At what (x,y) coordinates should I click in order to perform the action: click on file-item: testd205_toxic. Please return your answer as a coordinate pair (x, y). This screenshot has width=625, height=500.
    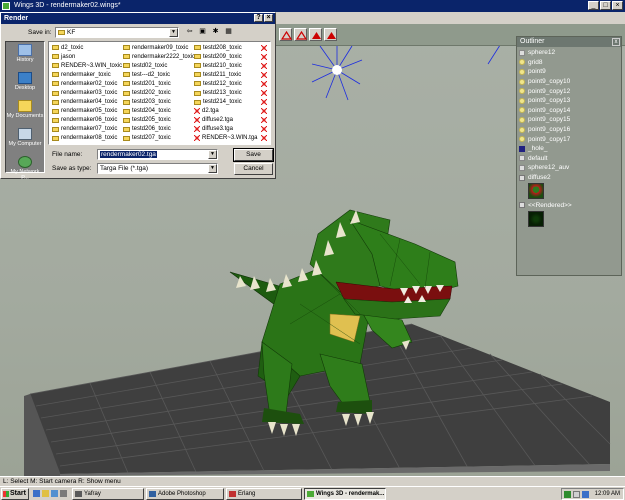
    Looking at the image, I should click on (159, 120).